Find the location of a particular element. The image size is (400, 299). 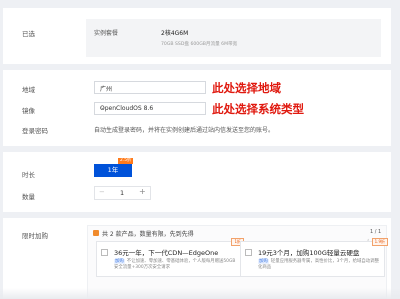

quantity-value: 1 is located at coordinates (122, 193).